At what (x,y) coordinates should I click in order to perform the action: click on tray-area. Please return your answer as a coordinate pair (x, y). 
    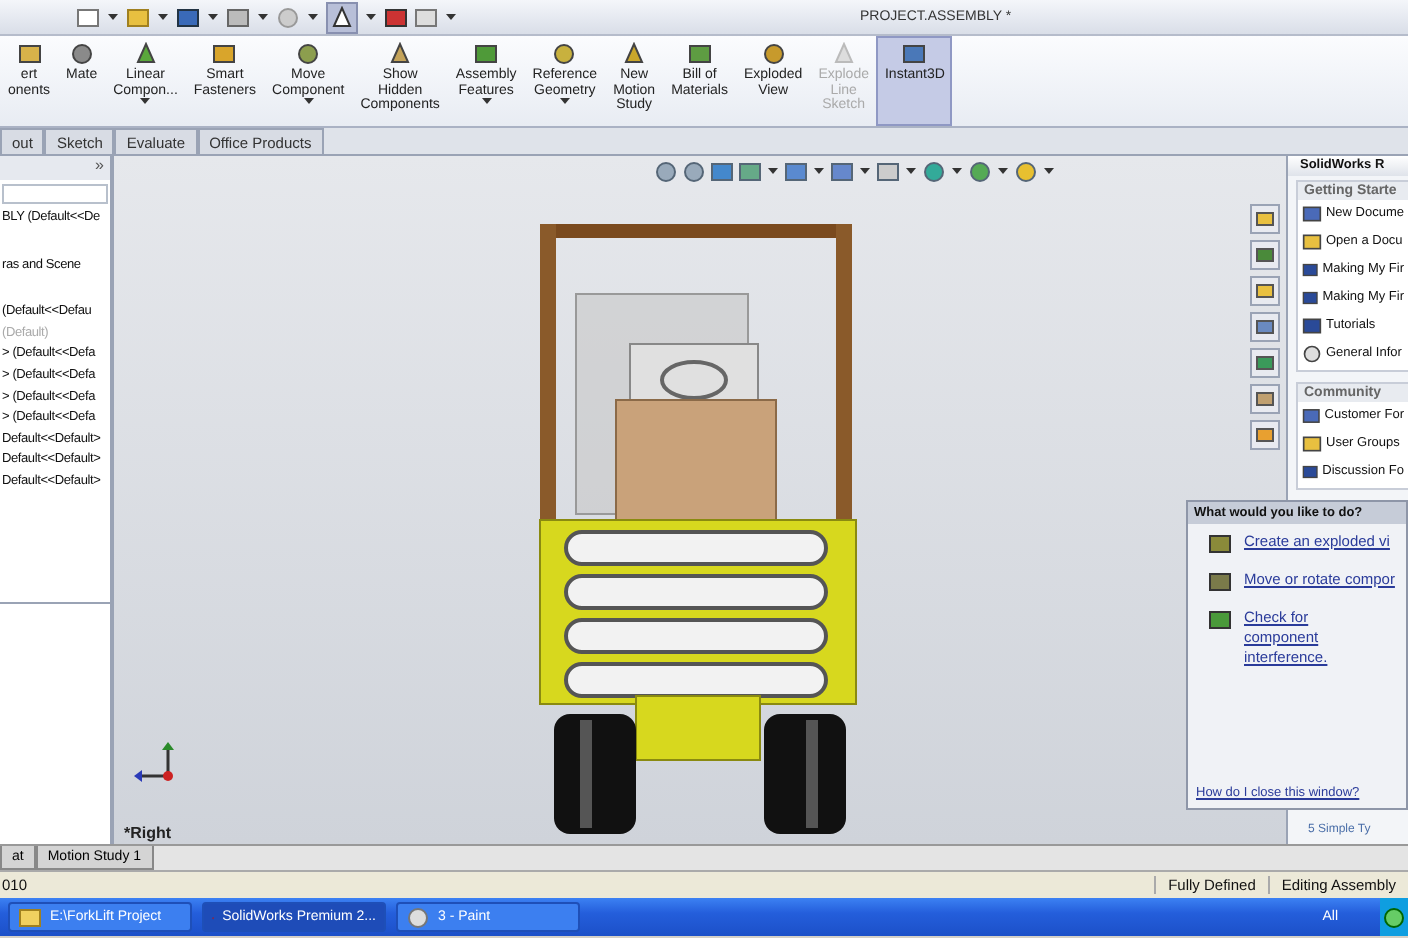
    Looking at the image, I should click on (1394, 917).